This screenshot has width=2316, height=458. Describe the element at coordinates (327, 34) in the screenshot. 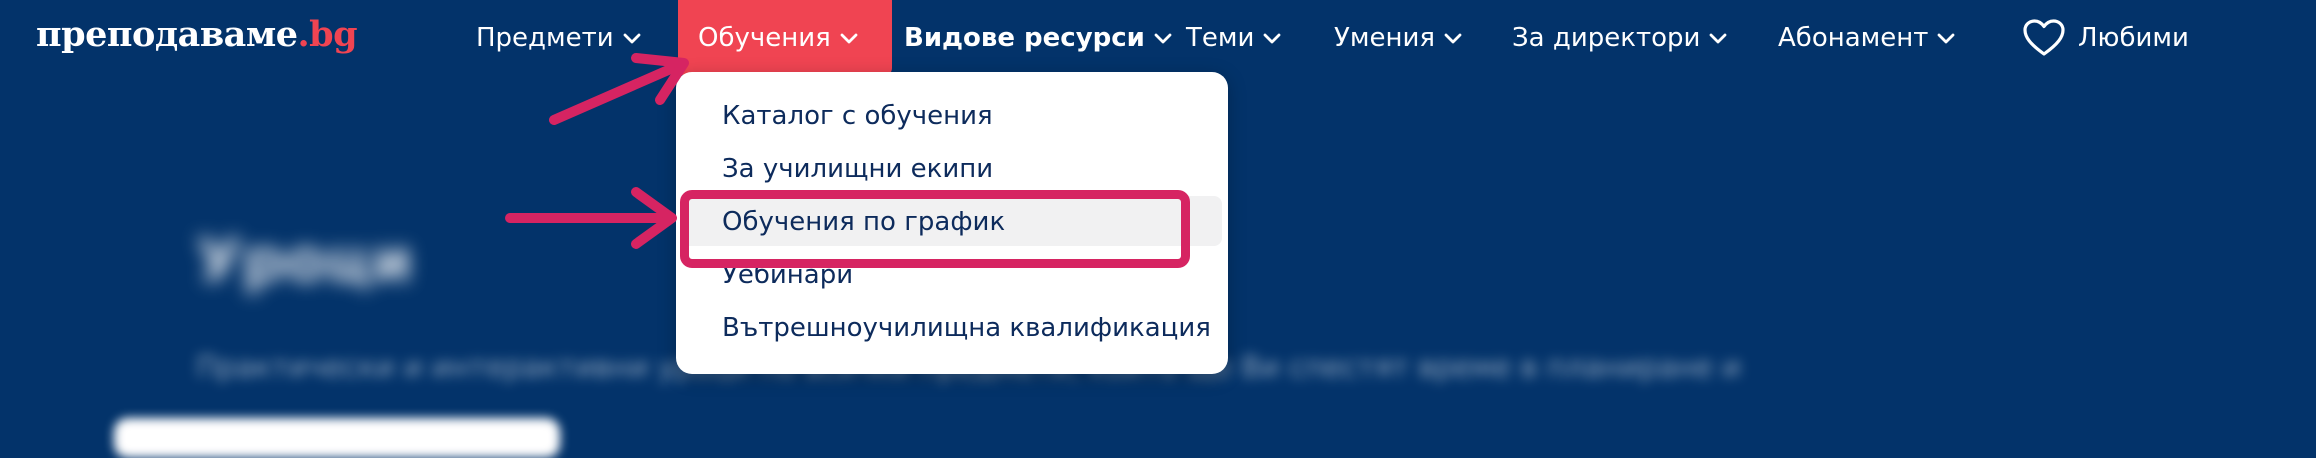

I see `logo-tld: .bg` at that location.